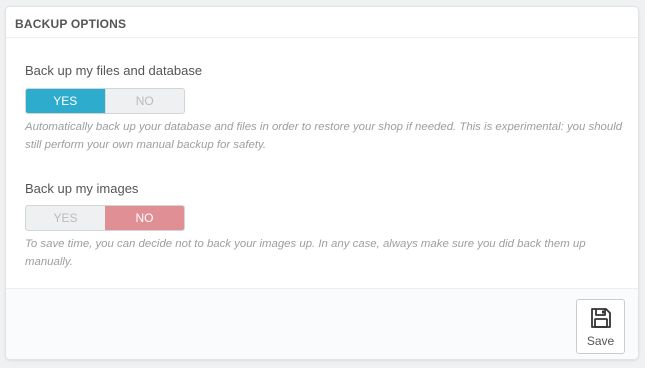  I want to click on backup-images-switch: YES NO, so click(105, 218).